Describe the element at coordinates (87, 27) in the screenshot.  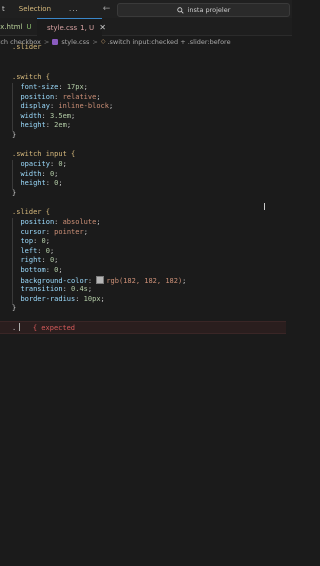
I see `tab-git-status: 1, U` at that location.